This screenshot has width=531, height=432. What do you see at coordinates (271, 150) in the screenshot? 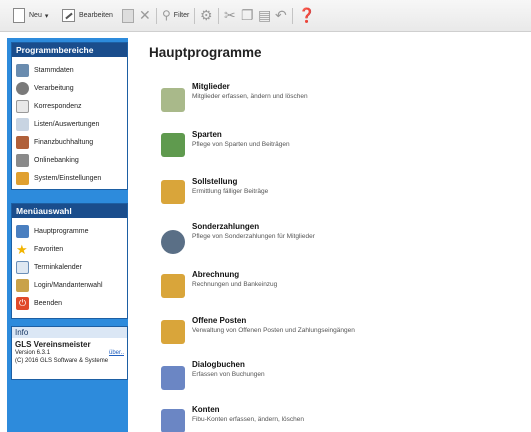
I see `program-entry-sparten: Sparten Pflege von Sparten und Beiträgen` at bounding box center [271, 150].